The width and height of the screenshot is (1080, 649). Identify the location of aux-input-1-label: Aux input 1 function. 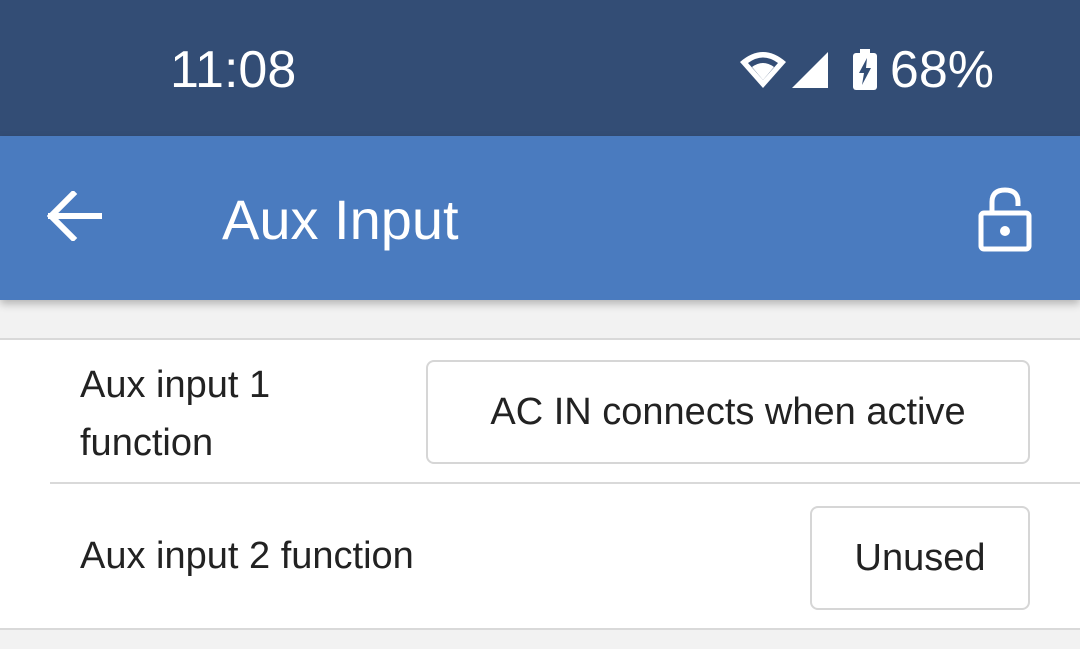
(175, 414).